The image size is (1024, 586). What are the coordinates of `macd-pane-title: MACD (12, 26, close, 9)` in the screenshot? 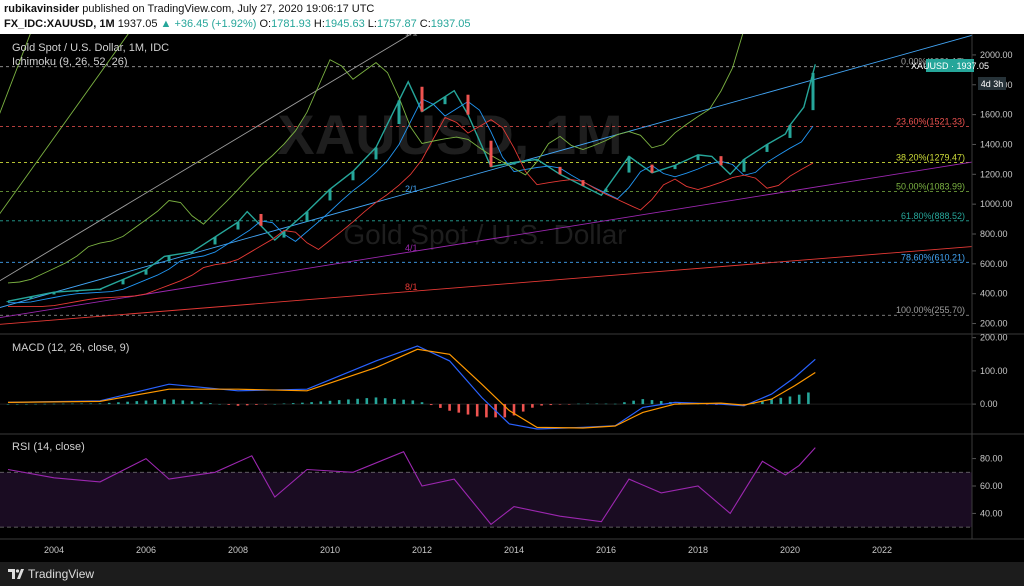 It's located at (70, 348).